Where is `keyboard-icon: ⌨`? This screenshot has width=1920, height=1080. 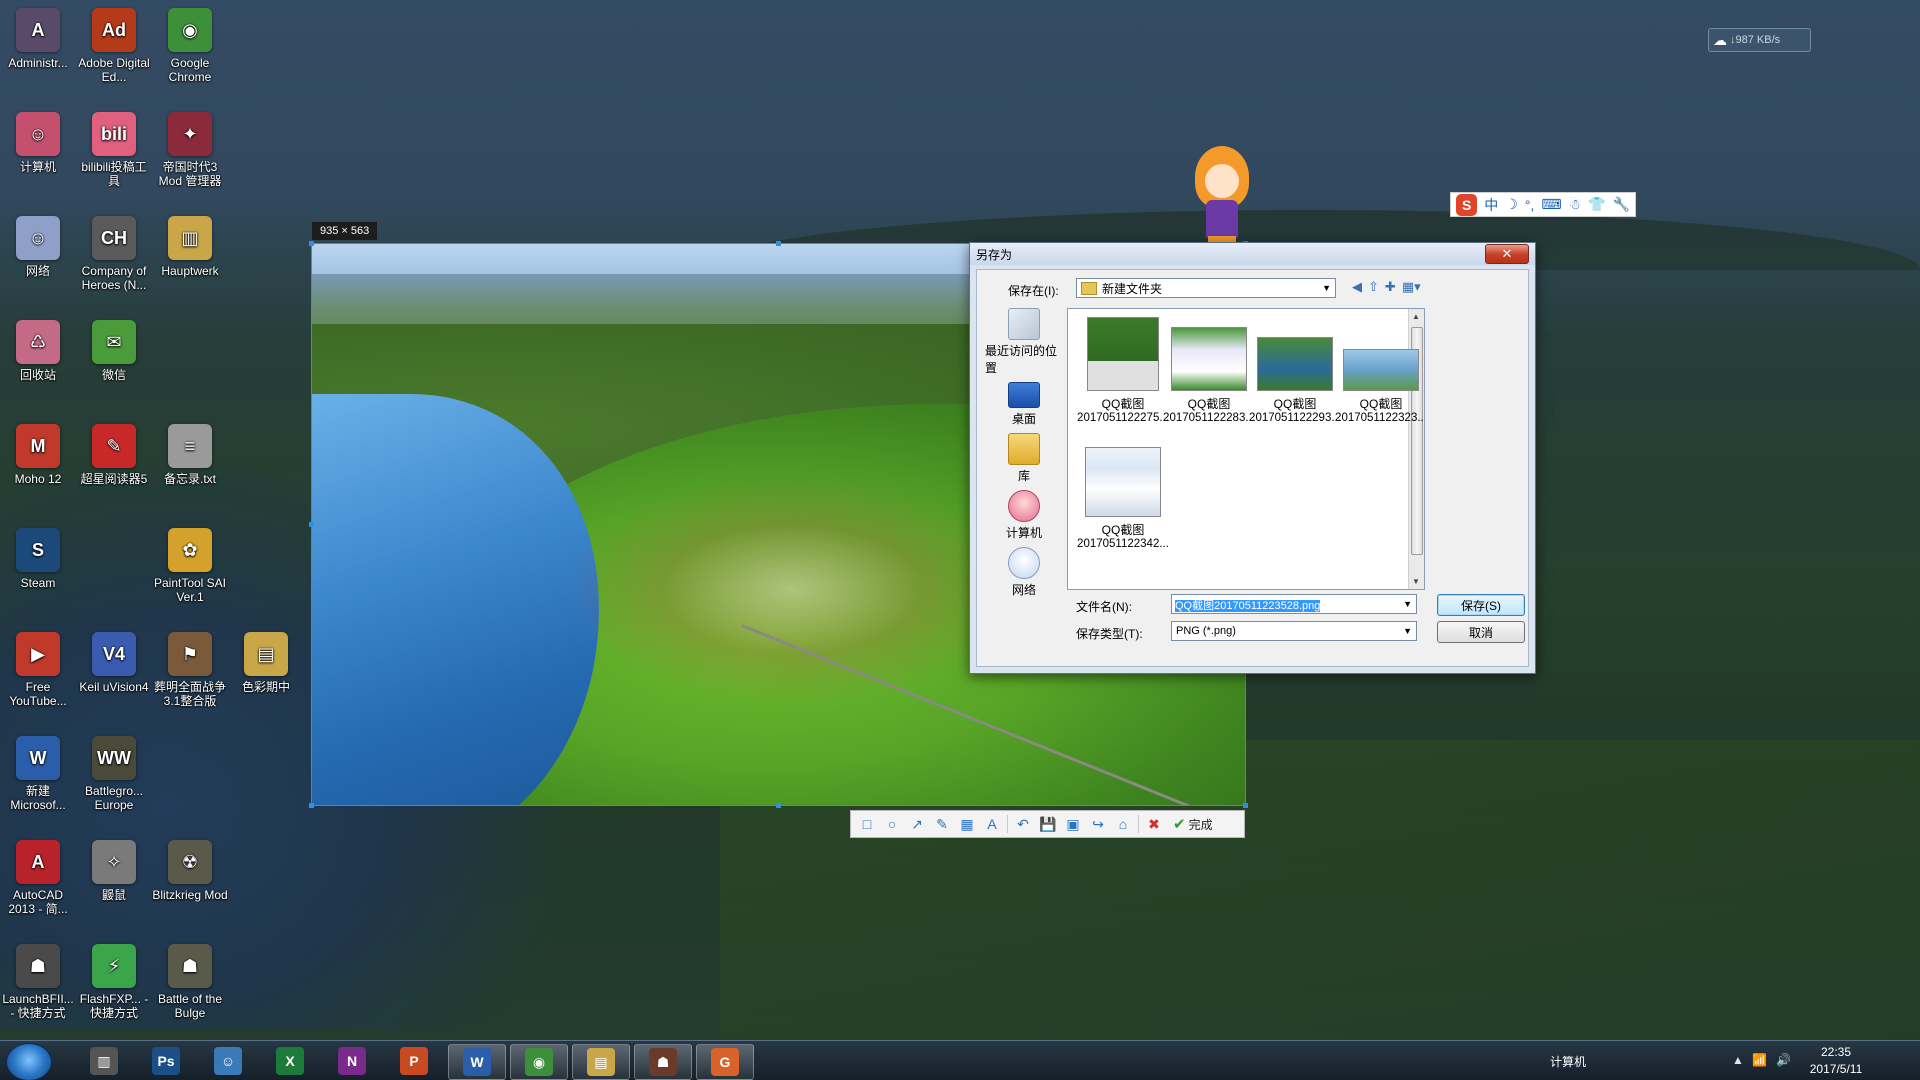 keyboard-icon: ⌨ is located at coordinates (1551, 204).